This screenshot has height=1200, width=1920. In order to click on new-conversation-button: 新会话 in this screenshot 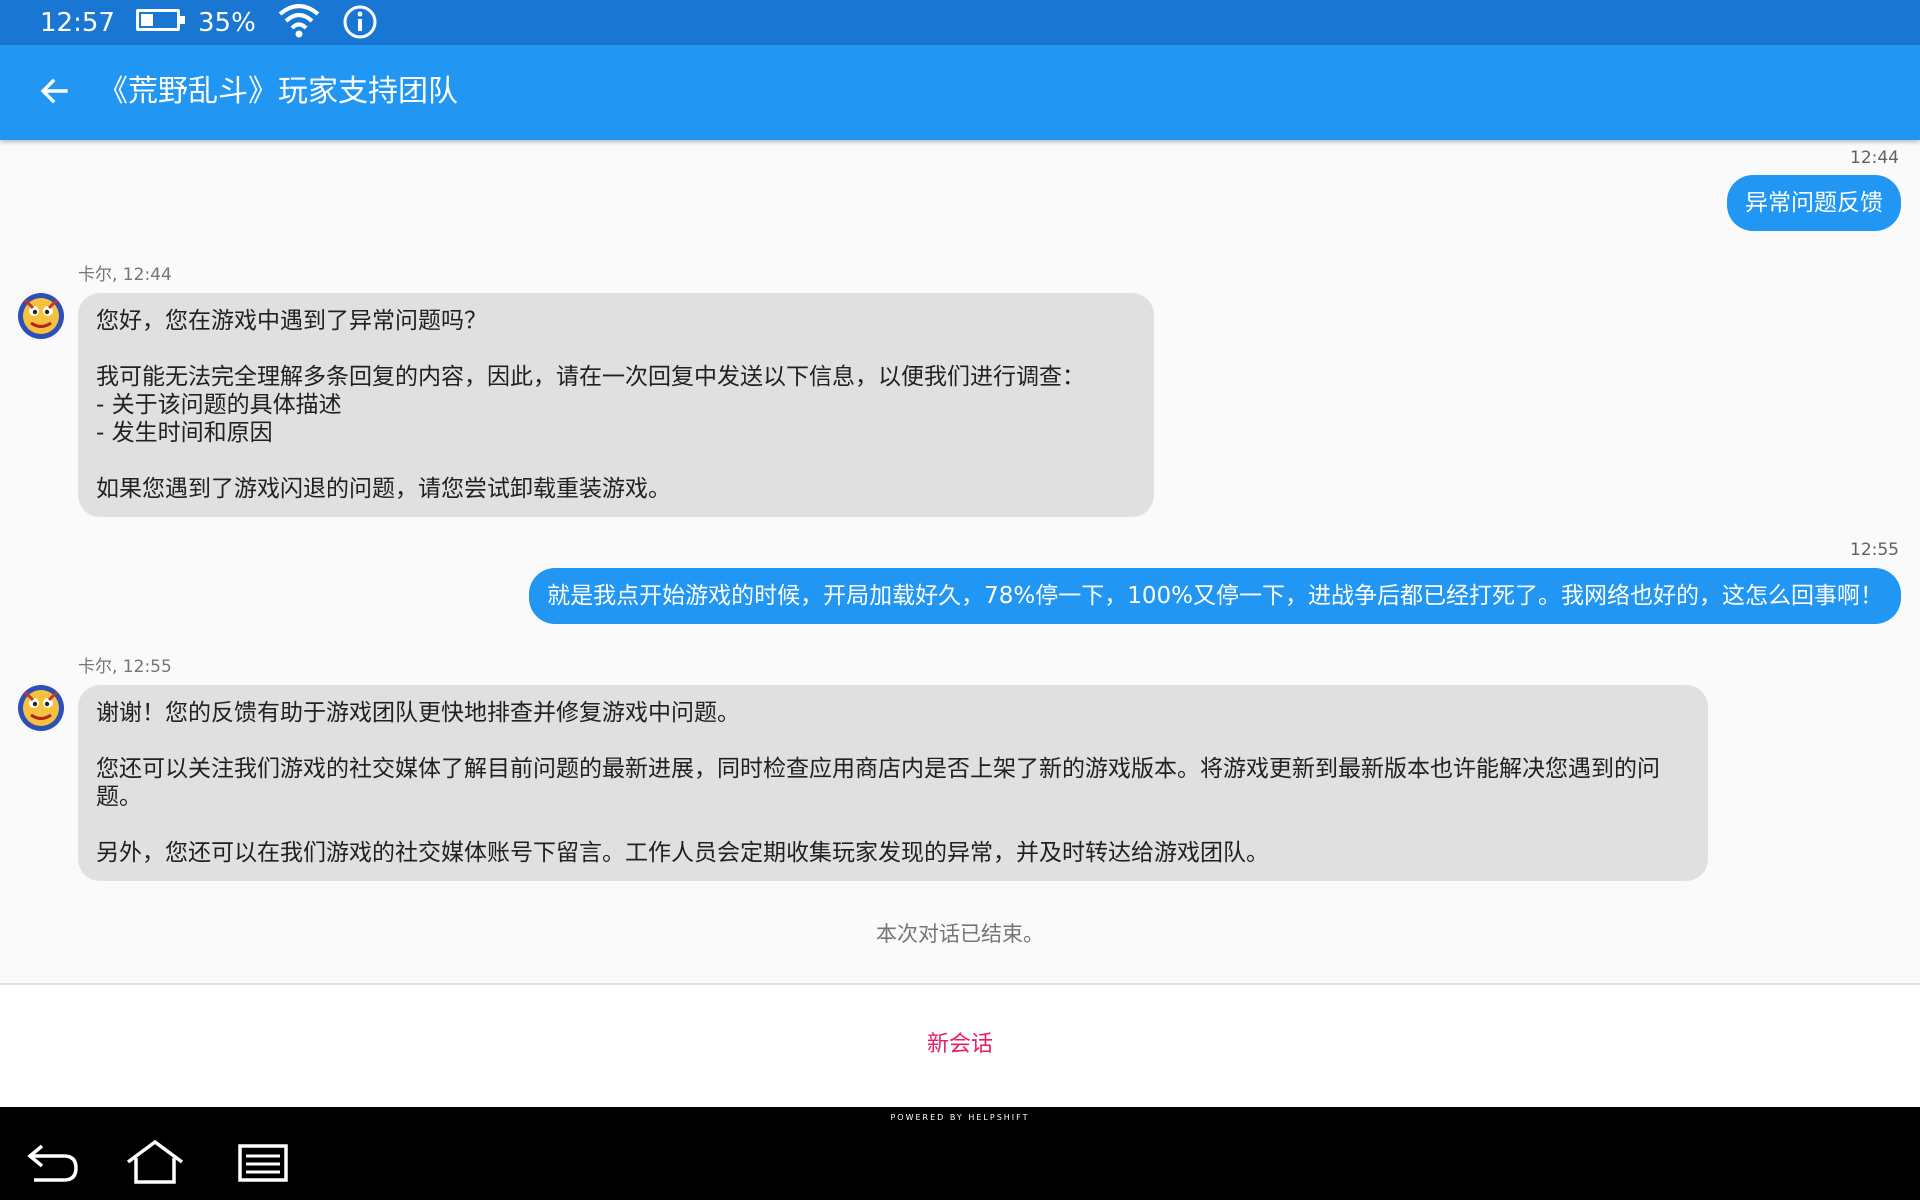, I will do `click(960, 1045)`.